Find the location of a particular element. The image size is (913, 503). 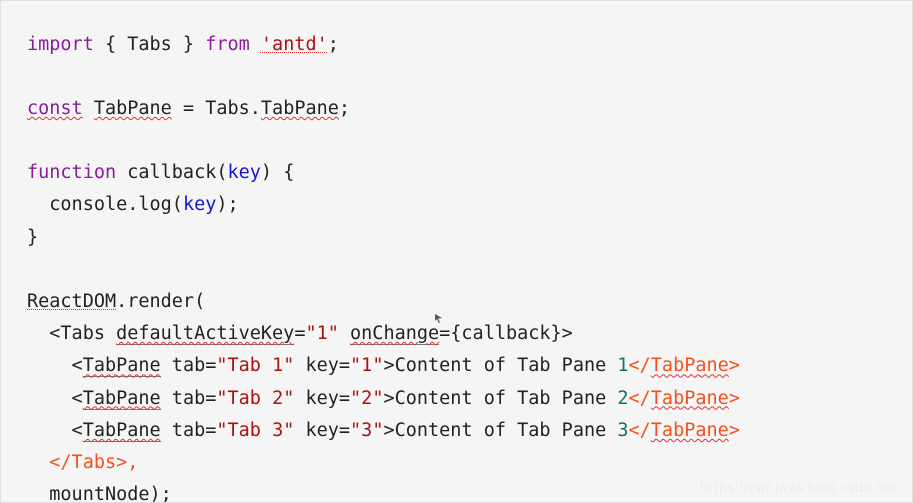

code-token: mountNode is located at coordinates (99, 493).